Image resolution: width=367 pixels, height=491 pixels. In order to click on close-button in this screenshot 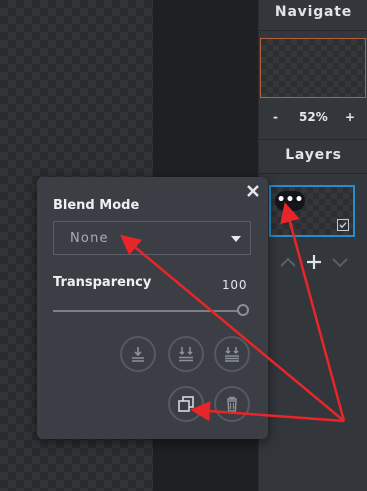, I will do `click(253, 190)`.